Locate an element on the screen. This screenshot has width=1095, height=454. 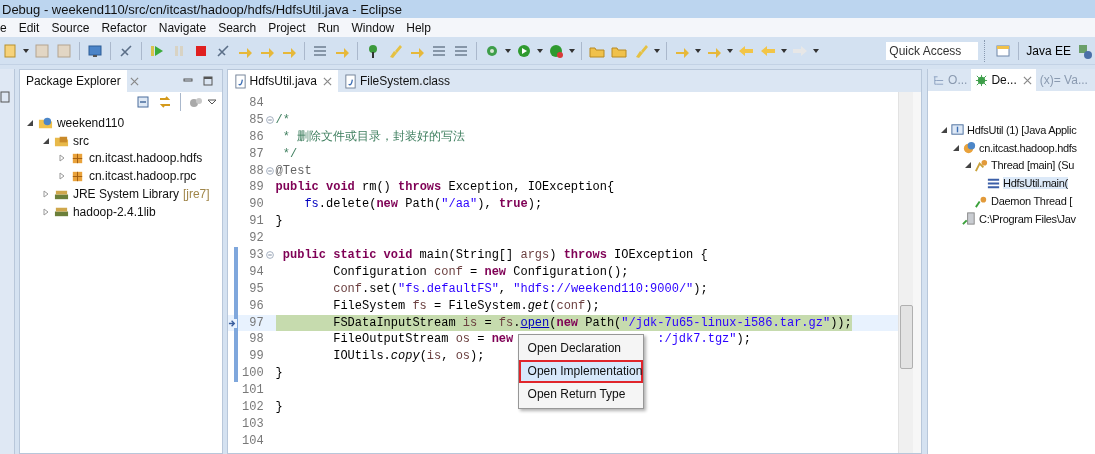
tree-item: JRE System Library is located at coordinates (125, 194).